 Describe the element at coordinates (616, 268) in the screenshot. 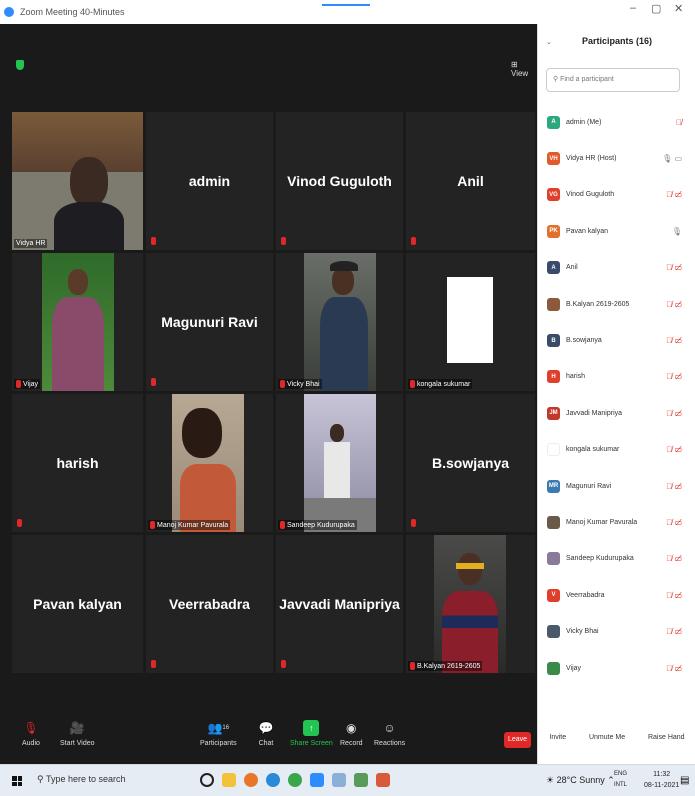

I see `participant-row: A Anil 🎙̸ ▭̸` at that location.